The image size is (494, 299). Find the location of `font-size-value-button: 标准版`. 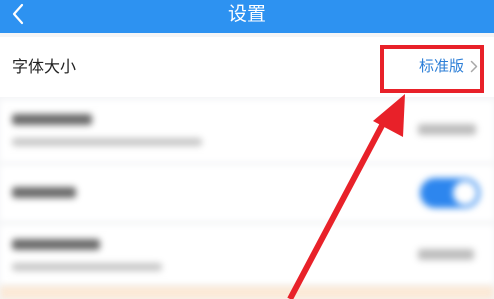

font-size-value-button: 标准版 is located at coordinates (448, 66).